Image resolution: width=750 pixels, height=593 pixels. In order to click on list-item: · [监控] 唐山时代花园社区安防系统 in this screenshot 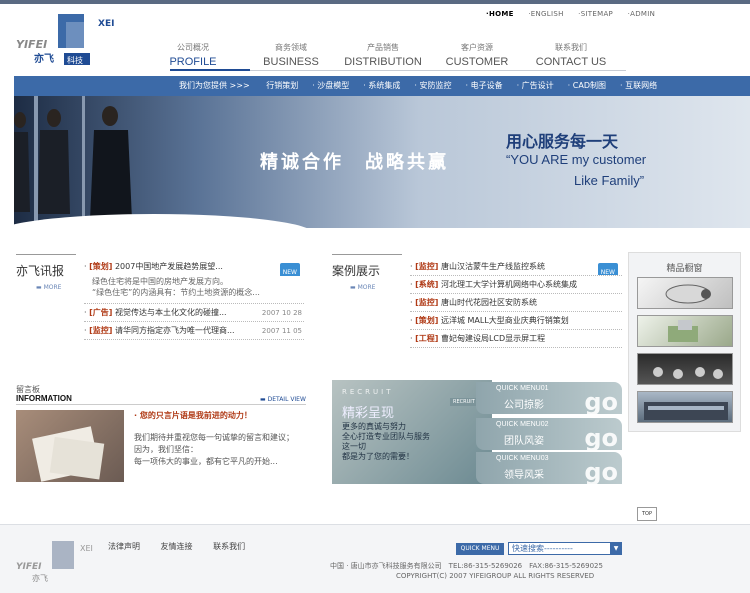, I will do `click(516, 303)`.